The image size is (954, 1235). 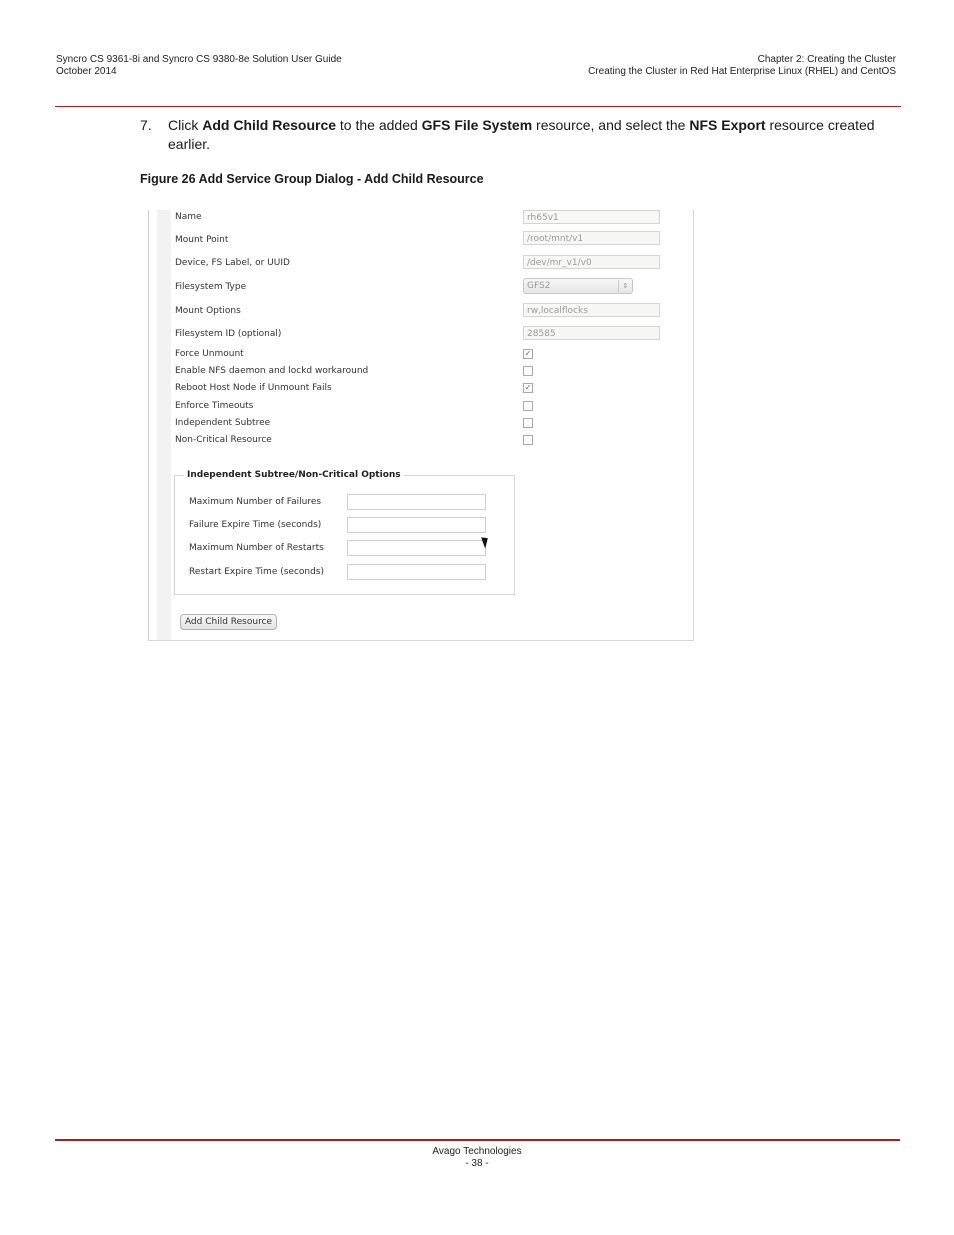 What do you see at coordinates (478, 106) in the screenshot?
I see `header-rule` at bounding box center [478, 106].